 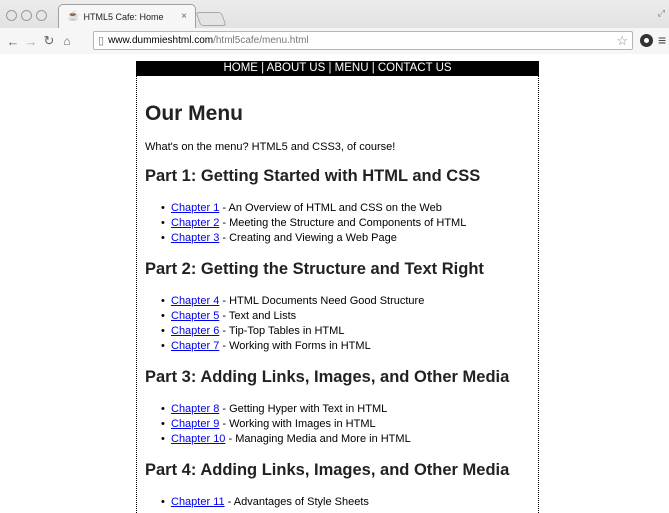 What do you see at coordinates (330, 208) in the screenshot?
I see `chapter-desc: - An Overview of HTML and CSS on the Web` at bounding box center [330, 208].